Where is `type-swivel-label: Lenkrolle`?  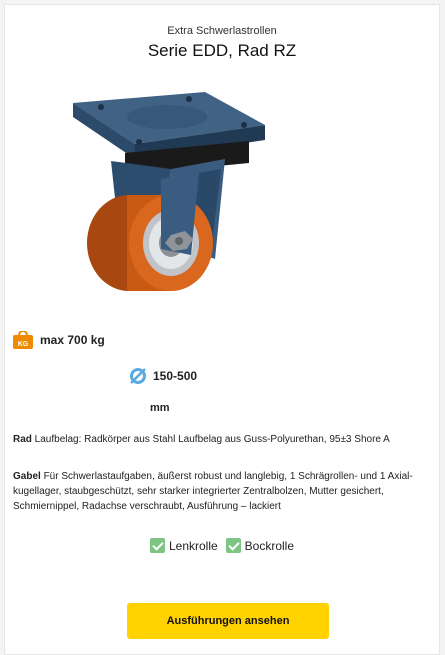 type-swivel-label: Lenkrolle is located at coordinates (193, 545).